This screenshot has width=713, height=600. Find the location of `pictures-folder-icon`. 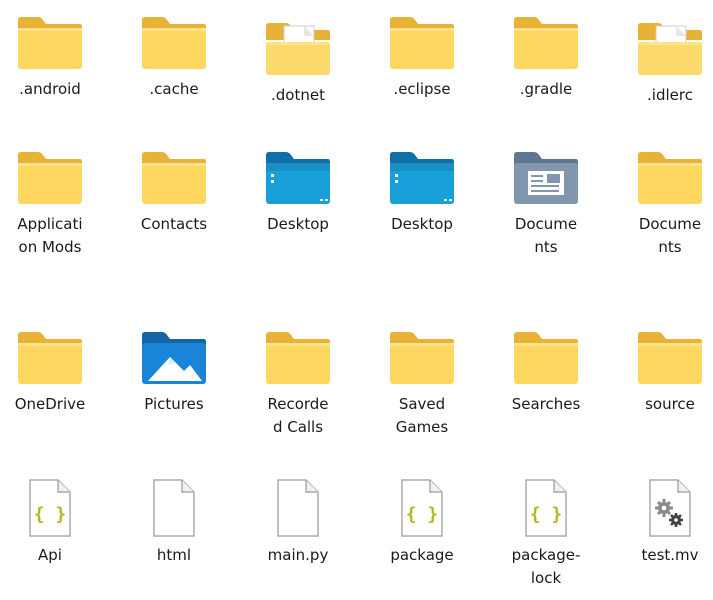

pictures-folder-icon is located at coordinates (174, 351).